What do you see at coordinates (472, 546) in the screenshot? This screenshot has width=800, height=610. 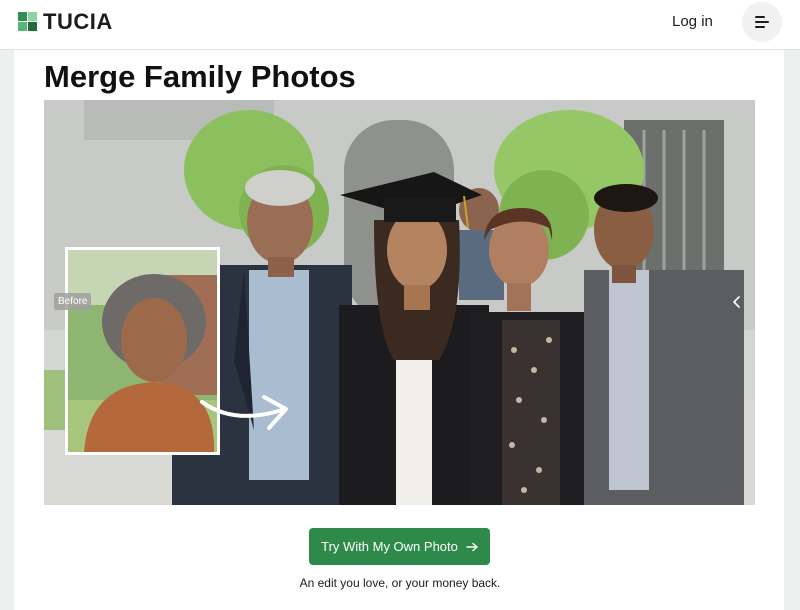 I see `arrow-right-icon` at bounding box center [472, 546].